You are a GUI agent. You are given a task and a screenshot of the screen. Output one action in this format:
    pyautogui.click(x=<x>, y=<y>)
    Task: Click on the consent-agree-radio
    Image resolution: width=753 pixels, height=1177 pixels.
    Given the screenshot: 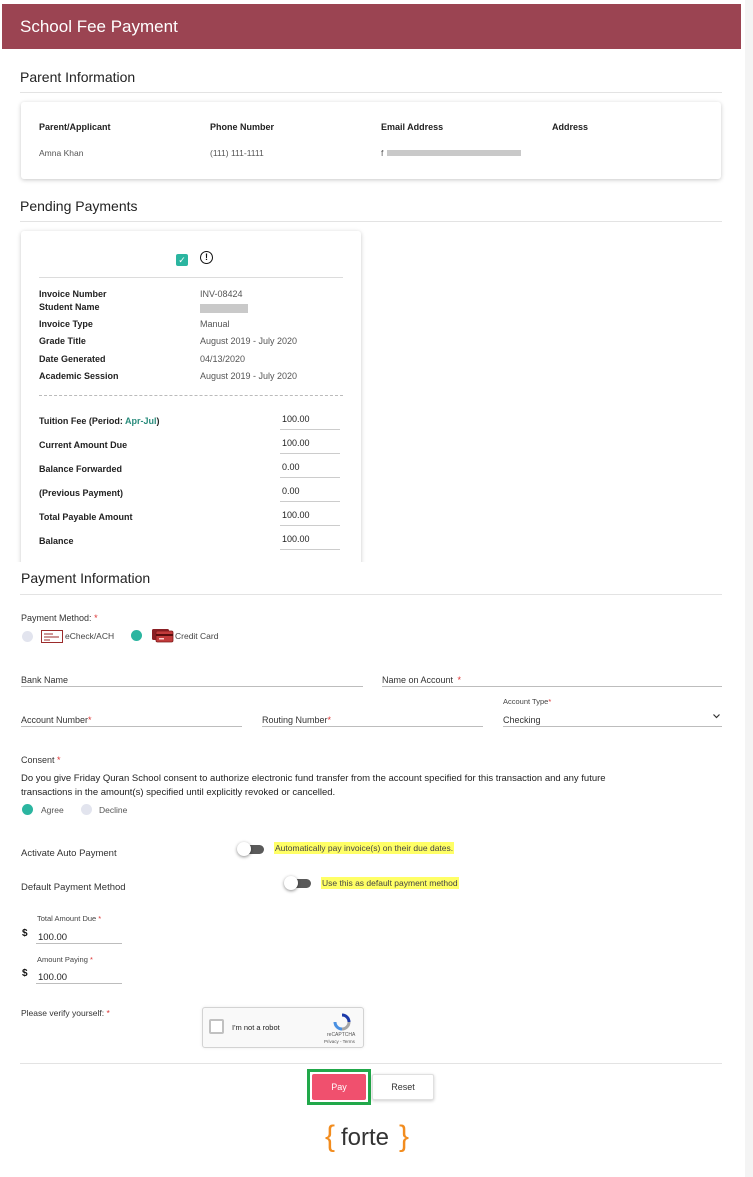 What is the action you would take?
    pyautogui.click(x=27, y=809)
    